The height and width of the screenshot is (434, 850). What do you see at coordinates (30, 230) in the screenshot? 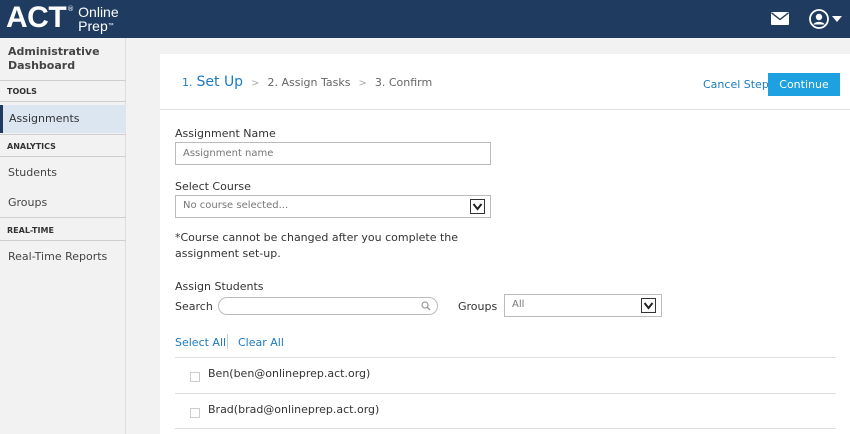
I see `section-heading-real-time: REAL-TIME` at bounding box center [30, 230].